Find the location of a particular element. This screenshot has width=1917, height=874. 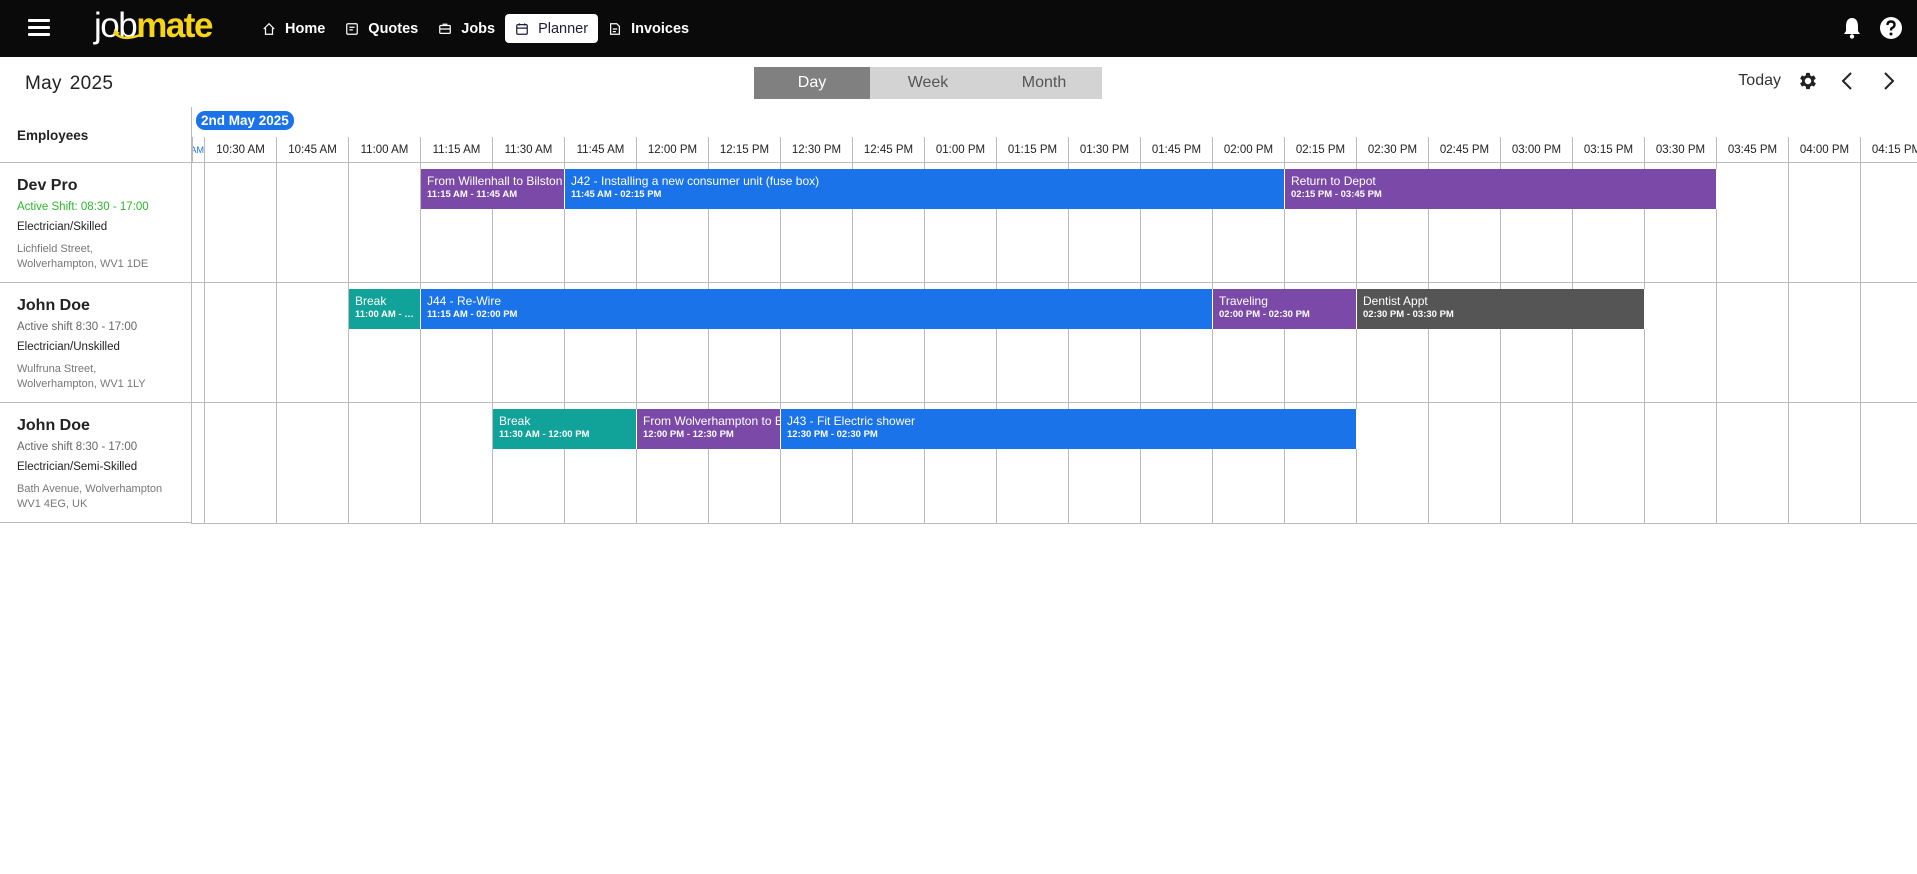

time-slot-label: 10:30 AM is located at coordinates (240, 150).